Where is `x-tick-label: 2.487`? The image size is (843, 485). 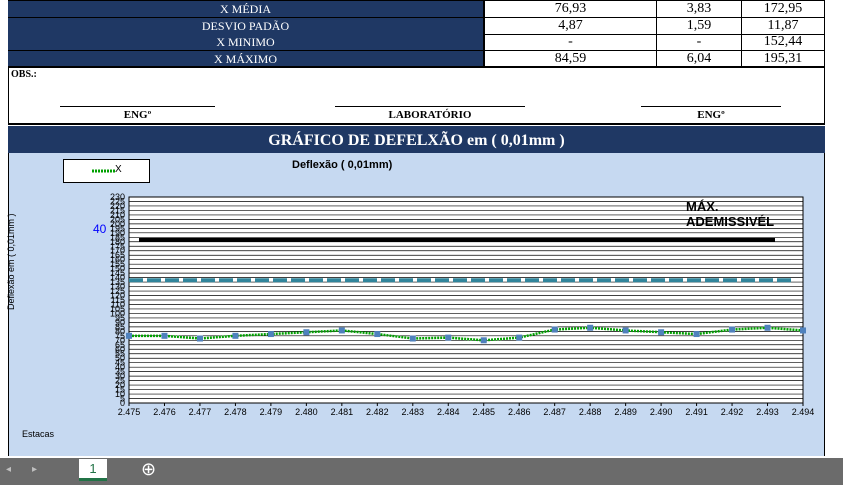
x-tick-label: 2.487 is located at coordinates (554, 412).